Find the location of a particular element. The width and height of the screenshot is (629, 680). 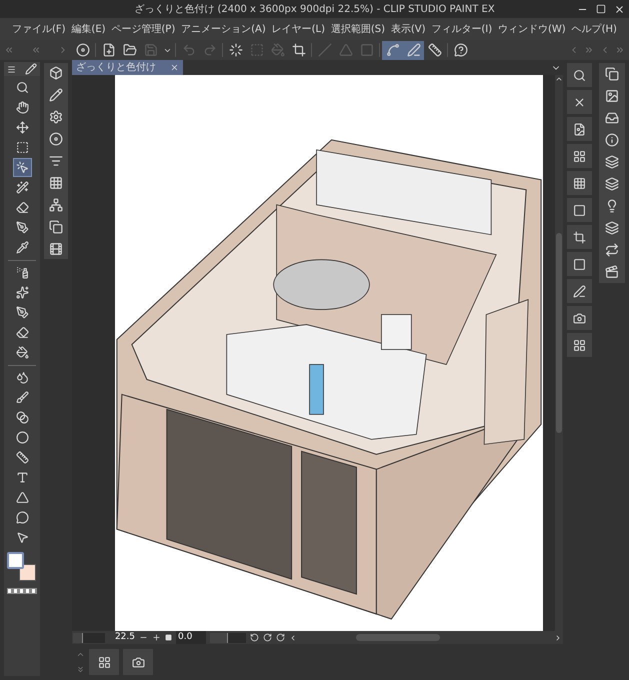

object-select-icon is located at coordinates (22, 167).